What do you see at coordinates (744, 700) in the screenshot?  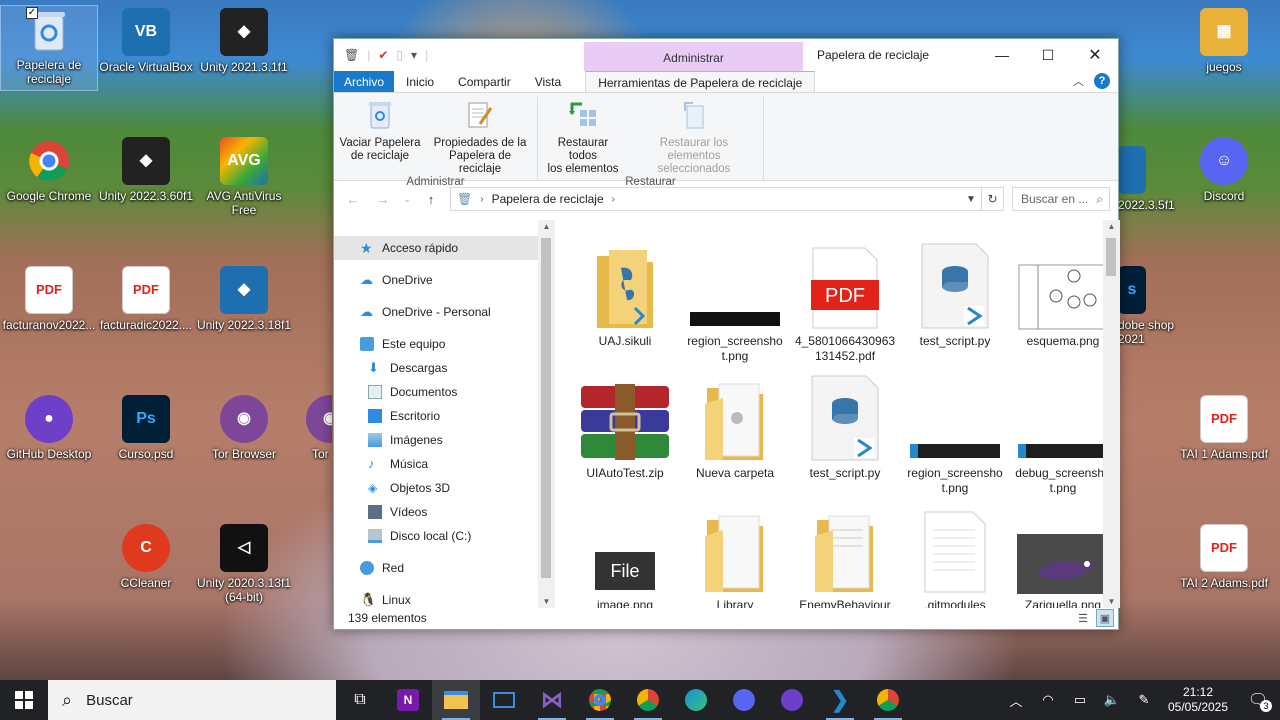 I see `taskbar-discord` at bounding box center [744, 700].